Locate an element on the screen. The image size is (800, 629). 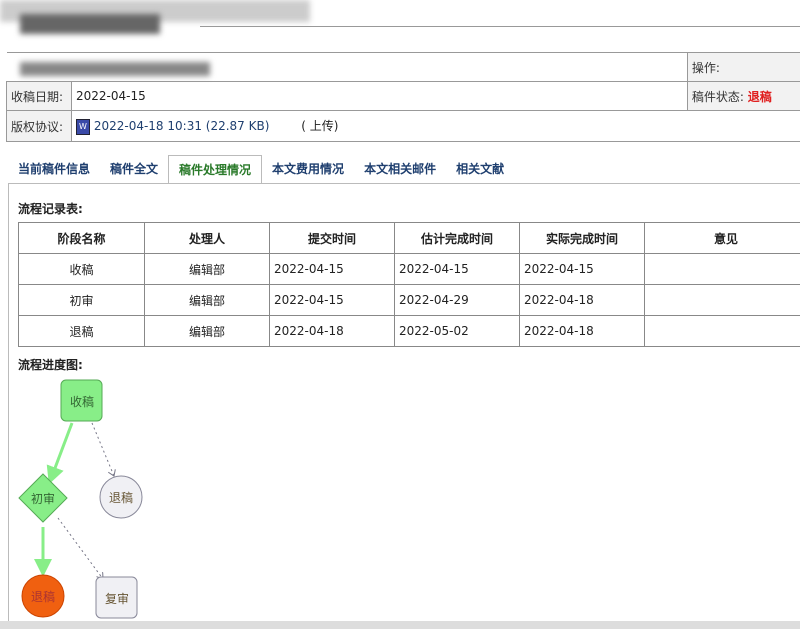
node-label: 收稿 is located at coordinates (81, 401).